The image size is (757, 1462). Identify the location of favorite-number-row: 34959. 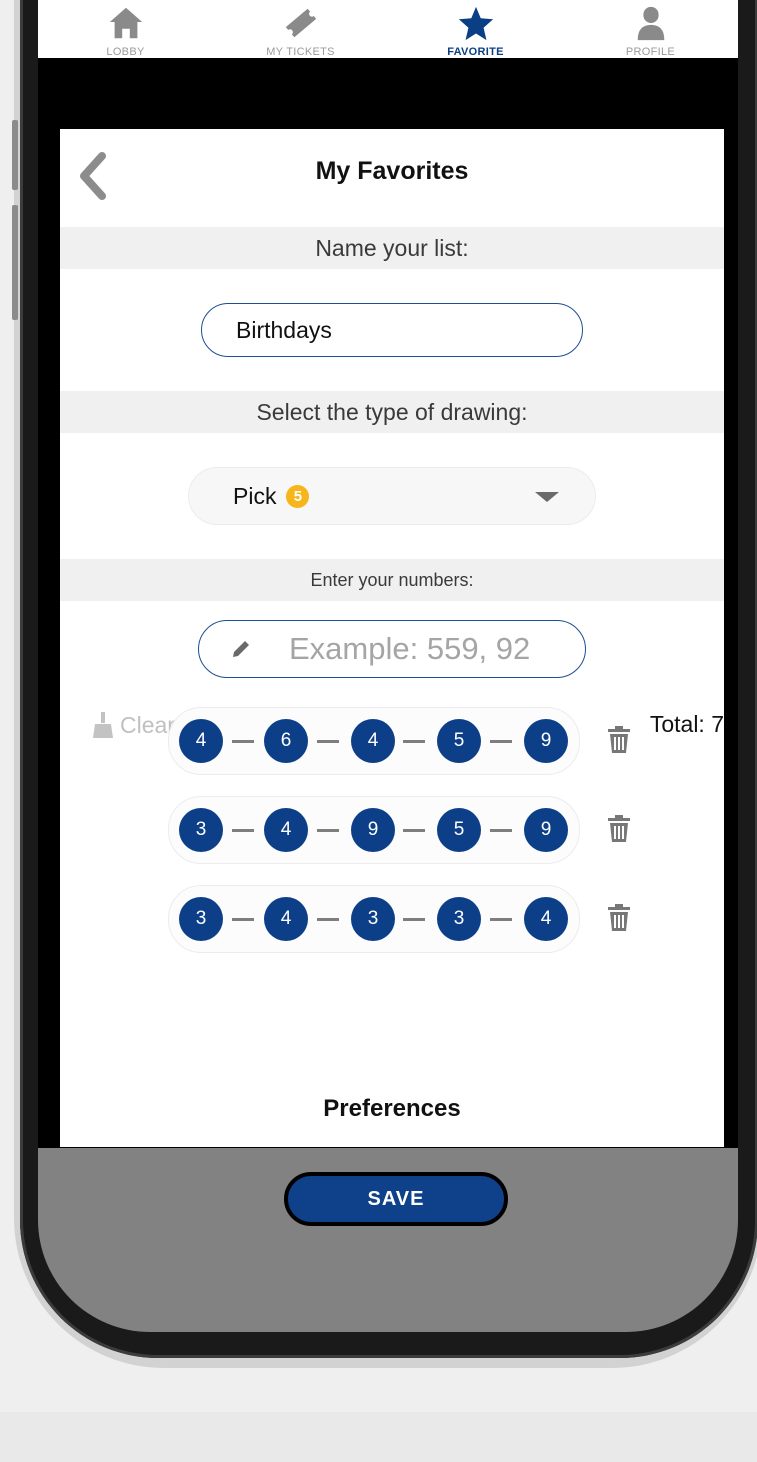
(374, 830).